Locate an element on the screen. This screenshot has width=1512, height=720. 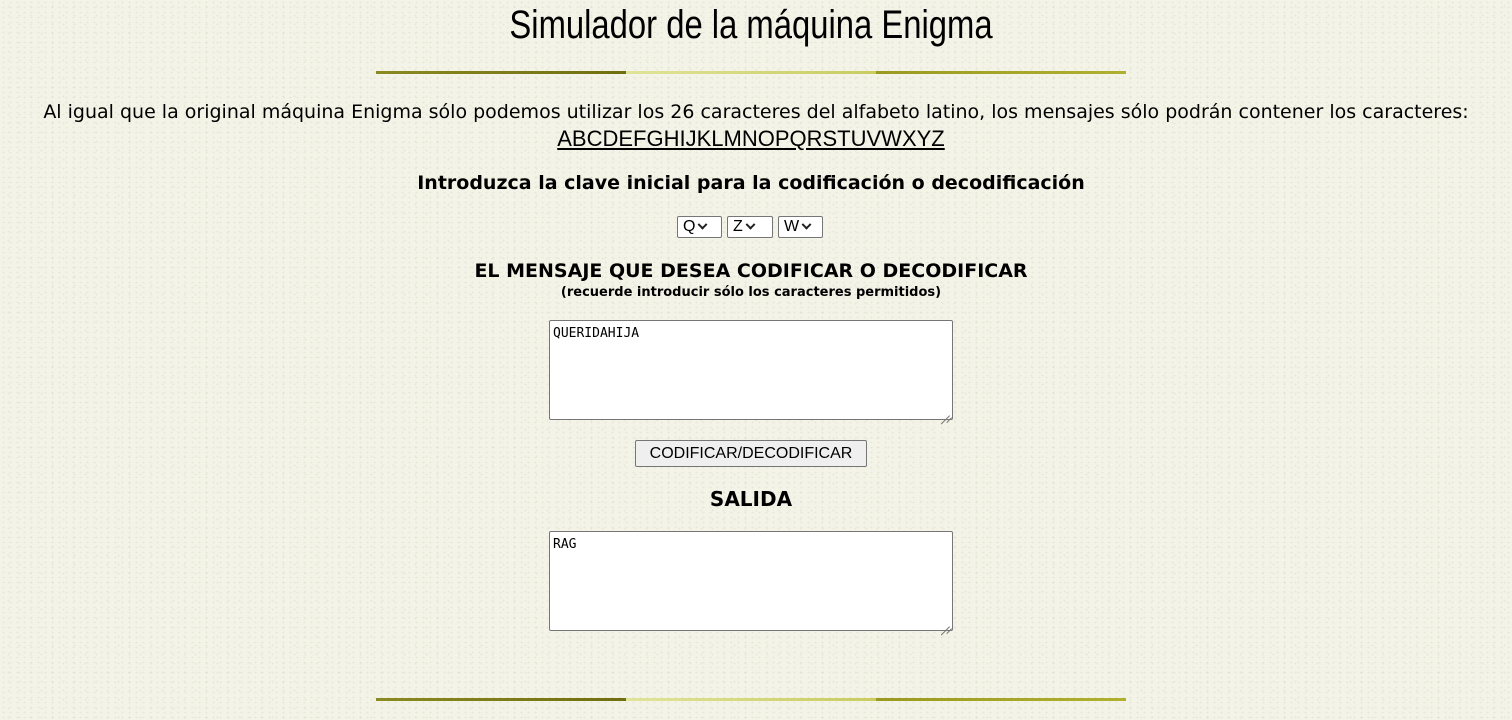
rotor2-select: Z is located at coordinates (750, 227).